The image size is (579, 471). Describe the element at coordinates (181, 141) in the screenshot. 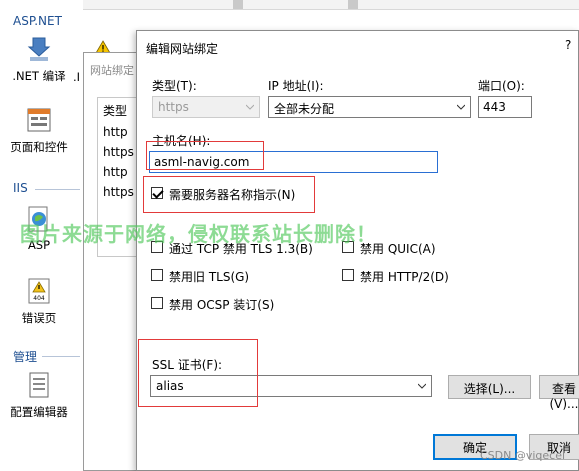

I see `hostname-label: 主机名(H):` at that location.